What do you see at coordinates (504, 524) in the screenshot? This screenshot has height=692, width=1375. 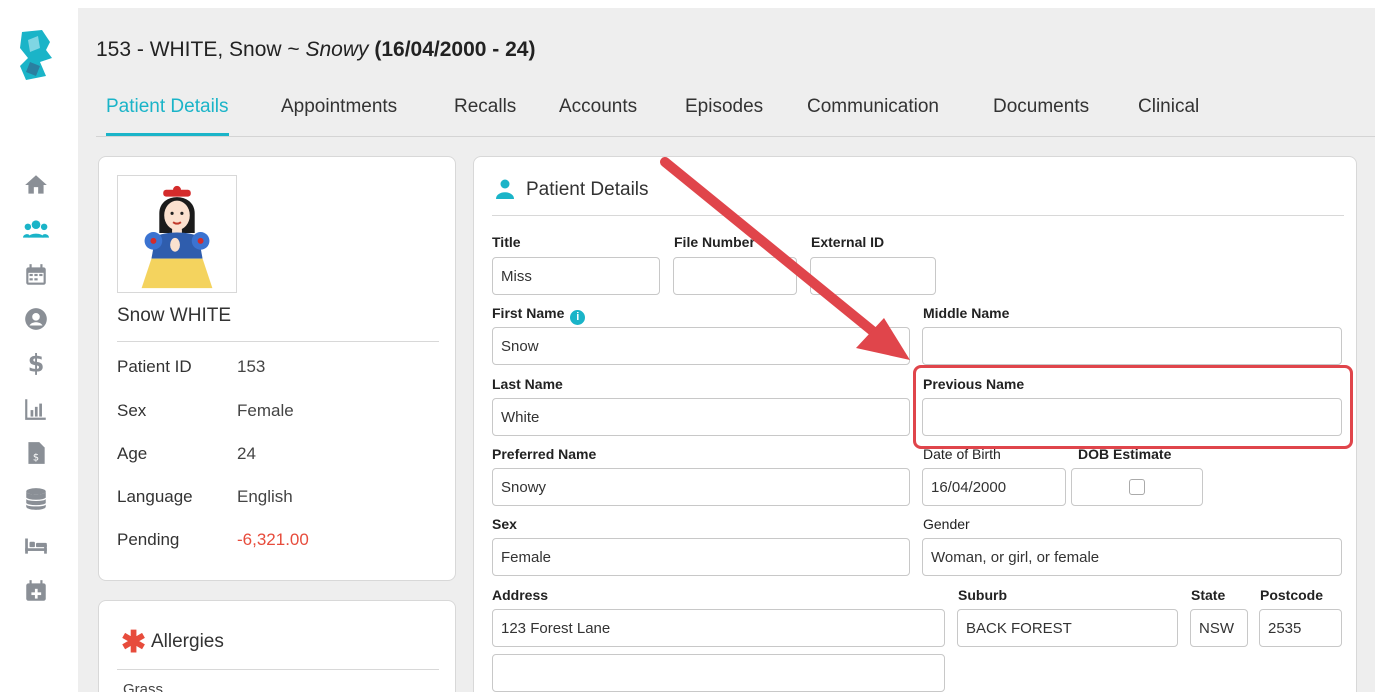 I see `sex-label: Sex` at bounding box center [504, 524].